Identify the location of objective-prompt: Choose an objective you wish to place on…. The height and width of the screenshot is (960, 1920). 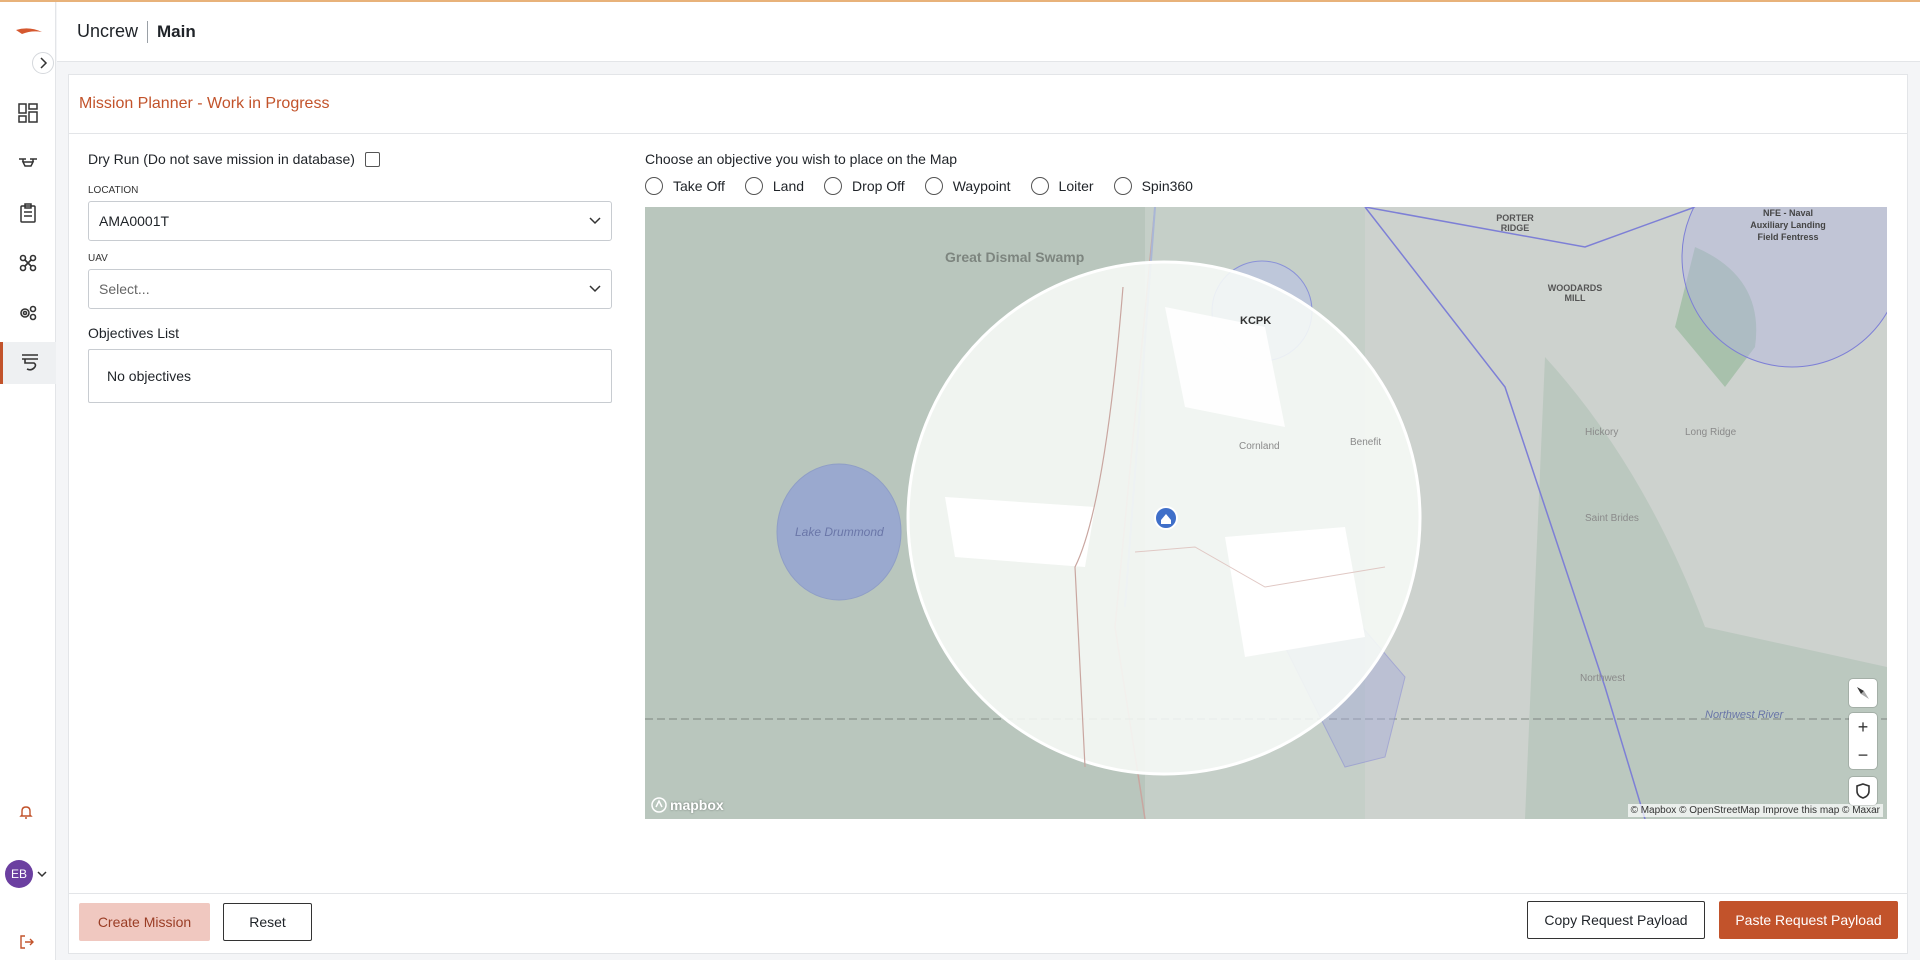
(801, 159).